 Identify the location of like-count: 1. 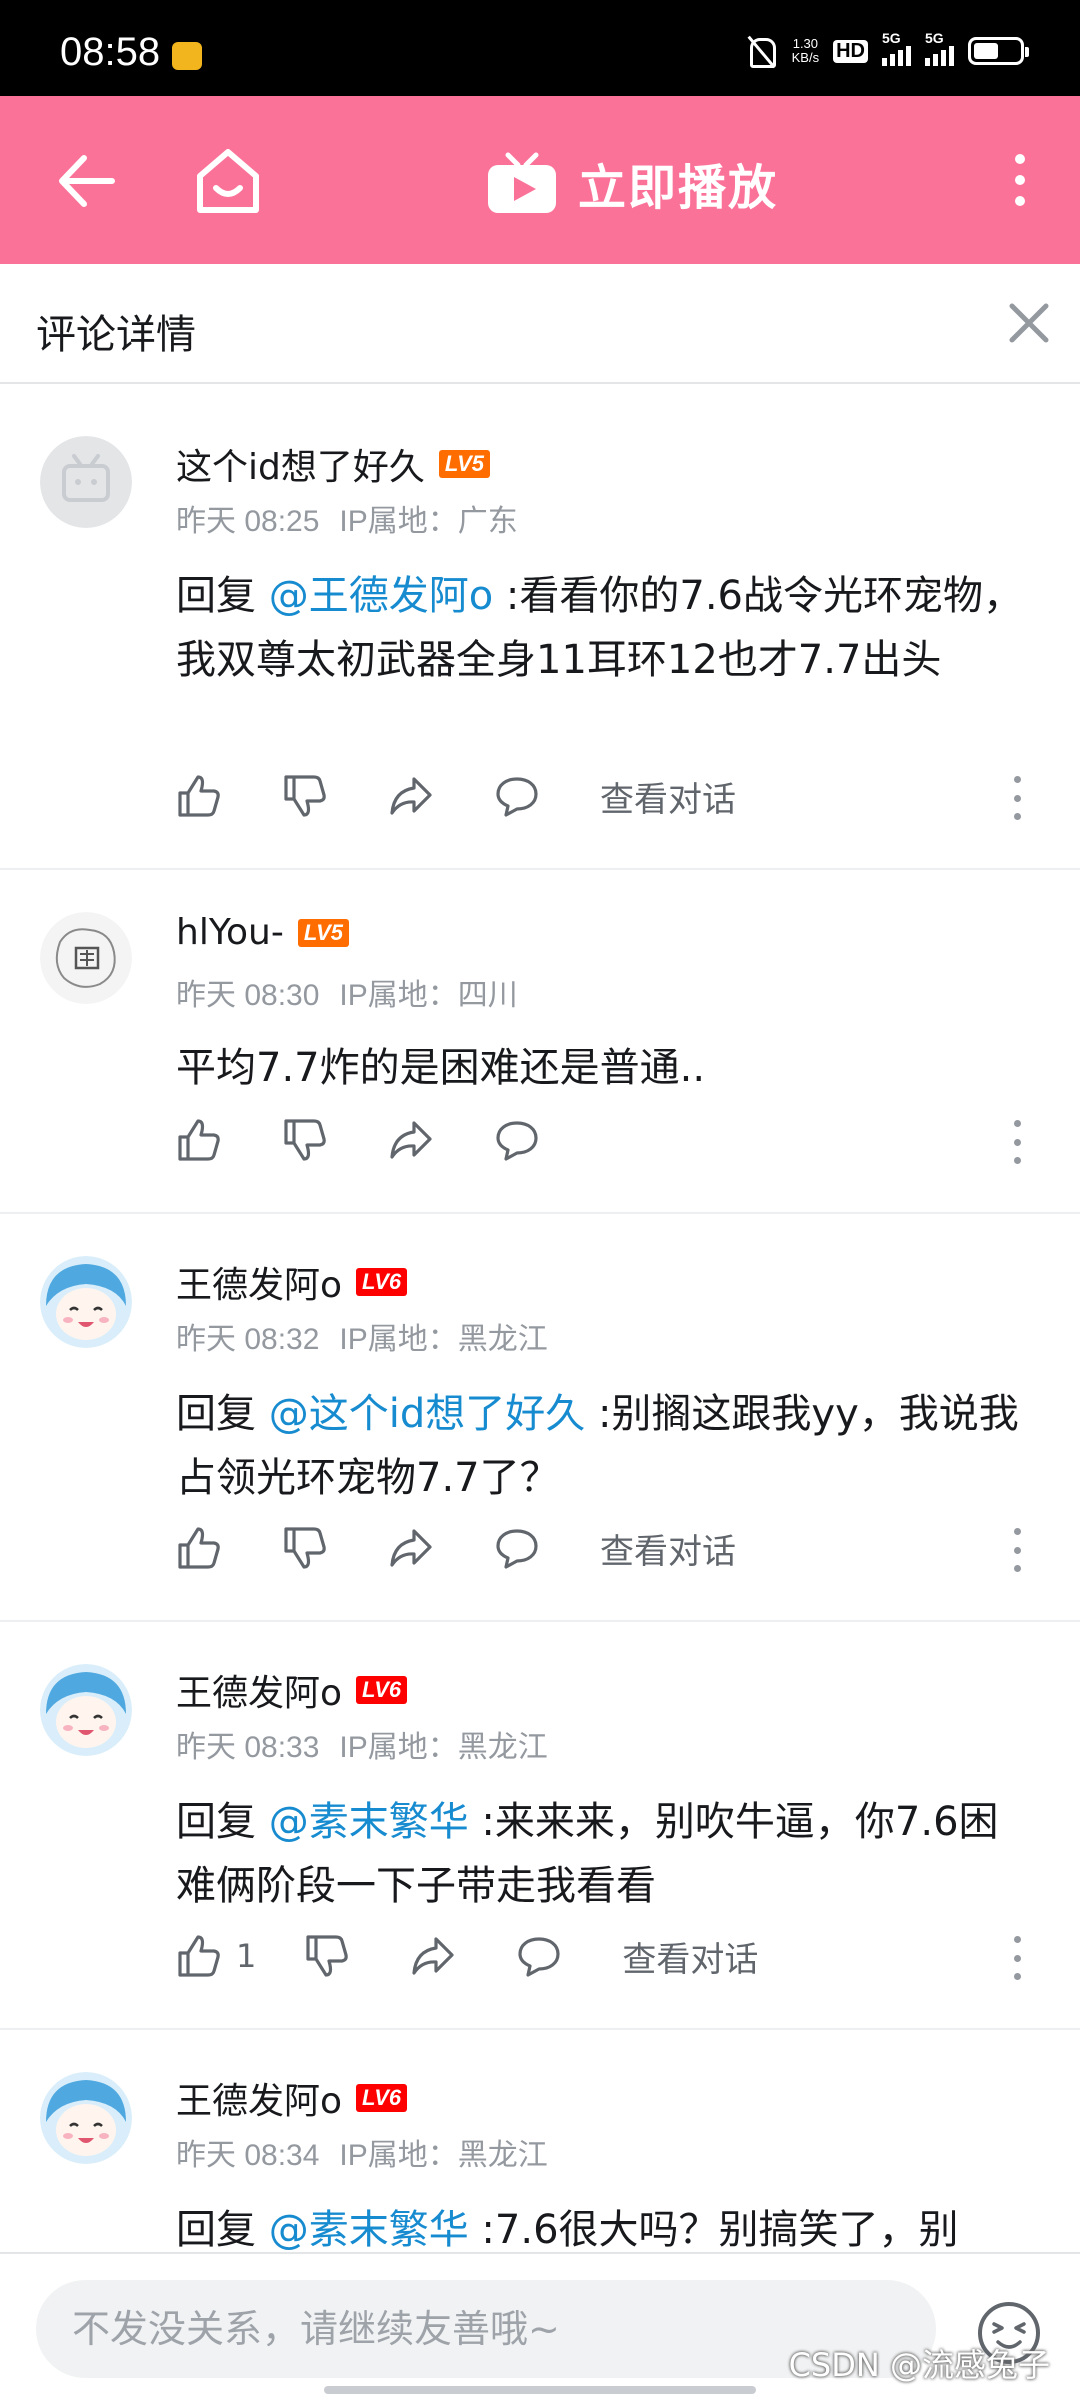
(246, 1956).